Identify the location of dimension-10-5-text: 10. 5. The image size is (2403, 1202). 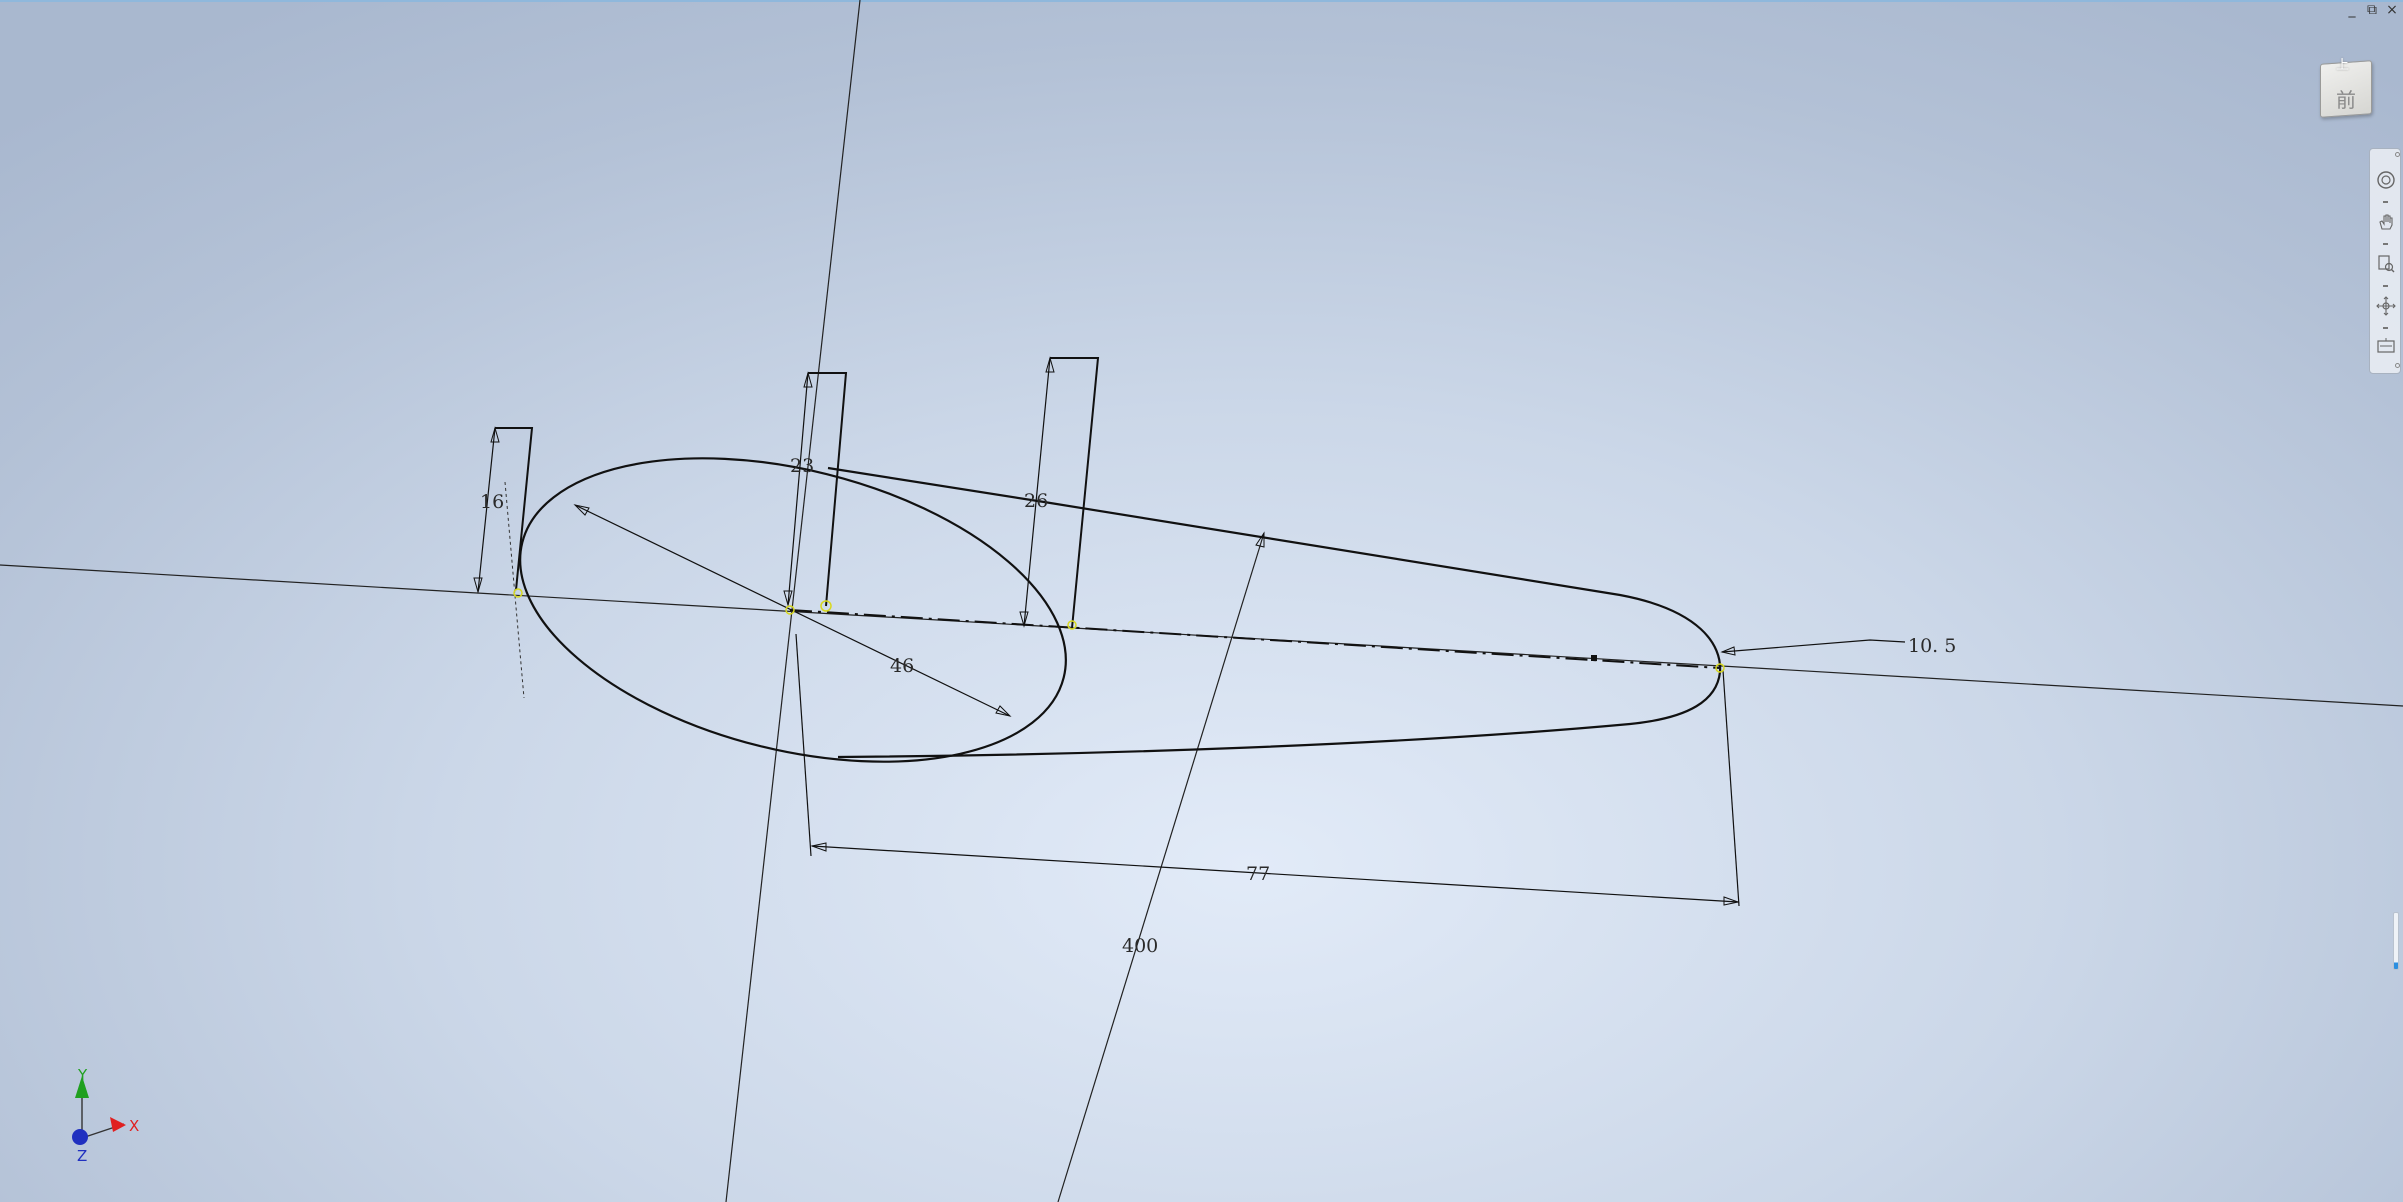
(1932, 646).